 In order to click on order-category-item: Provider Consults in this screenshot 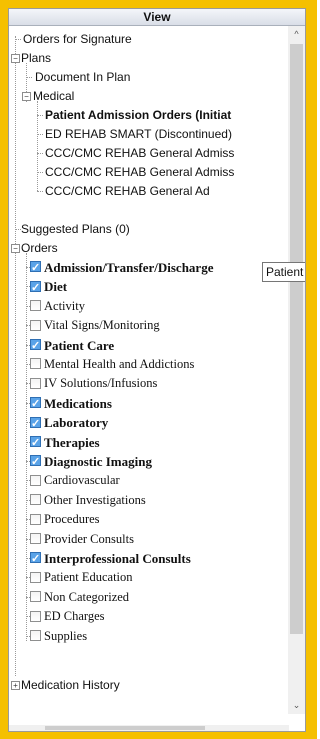, I will do `click(82, 539)`.